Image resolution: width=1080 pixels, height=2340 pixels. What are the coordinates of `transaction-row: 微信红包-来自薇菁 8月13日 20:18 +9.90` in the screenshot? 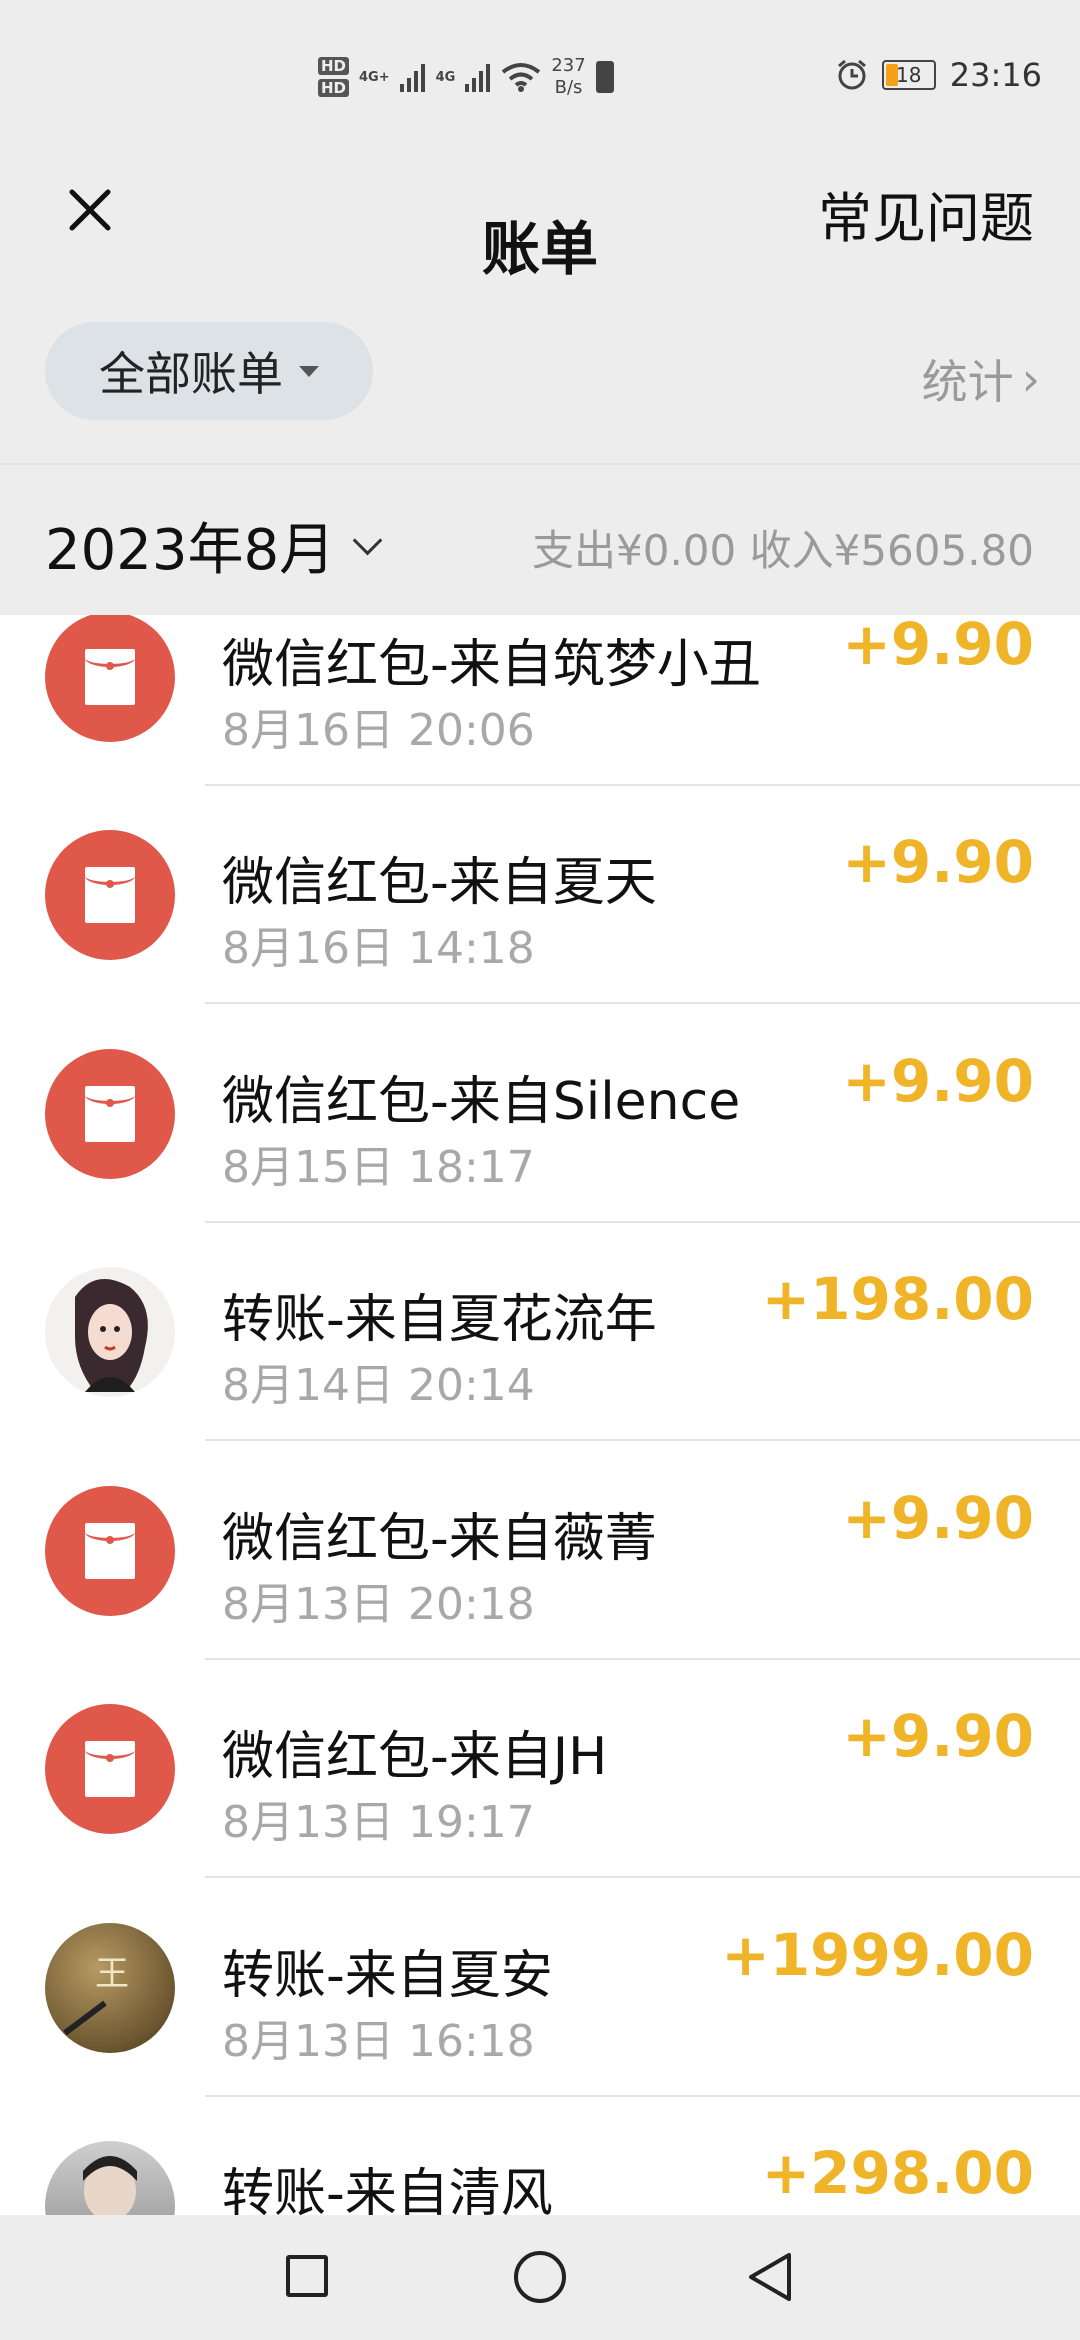 It's located at (540, 1551).